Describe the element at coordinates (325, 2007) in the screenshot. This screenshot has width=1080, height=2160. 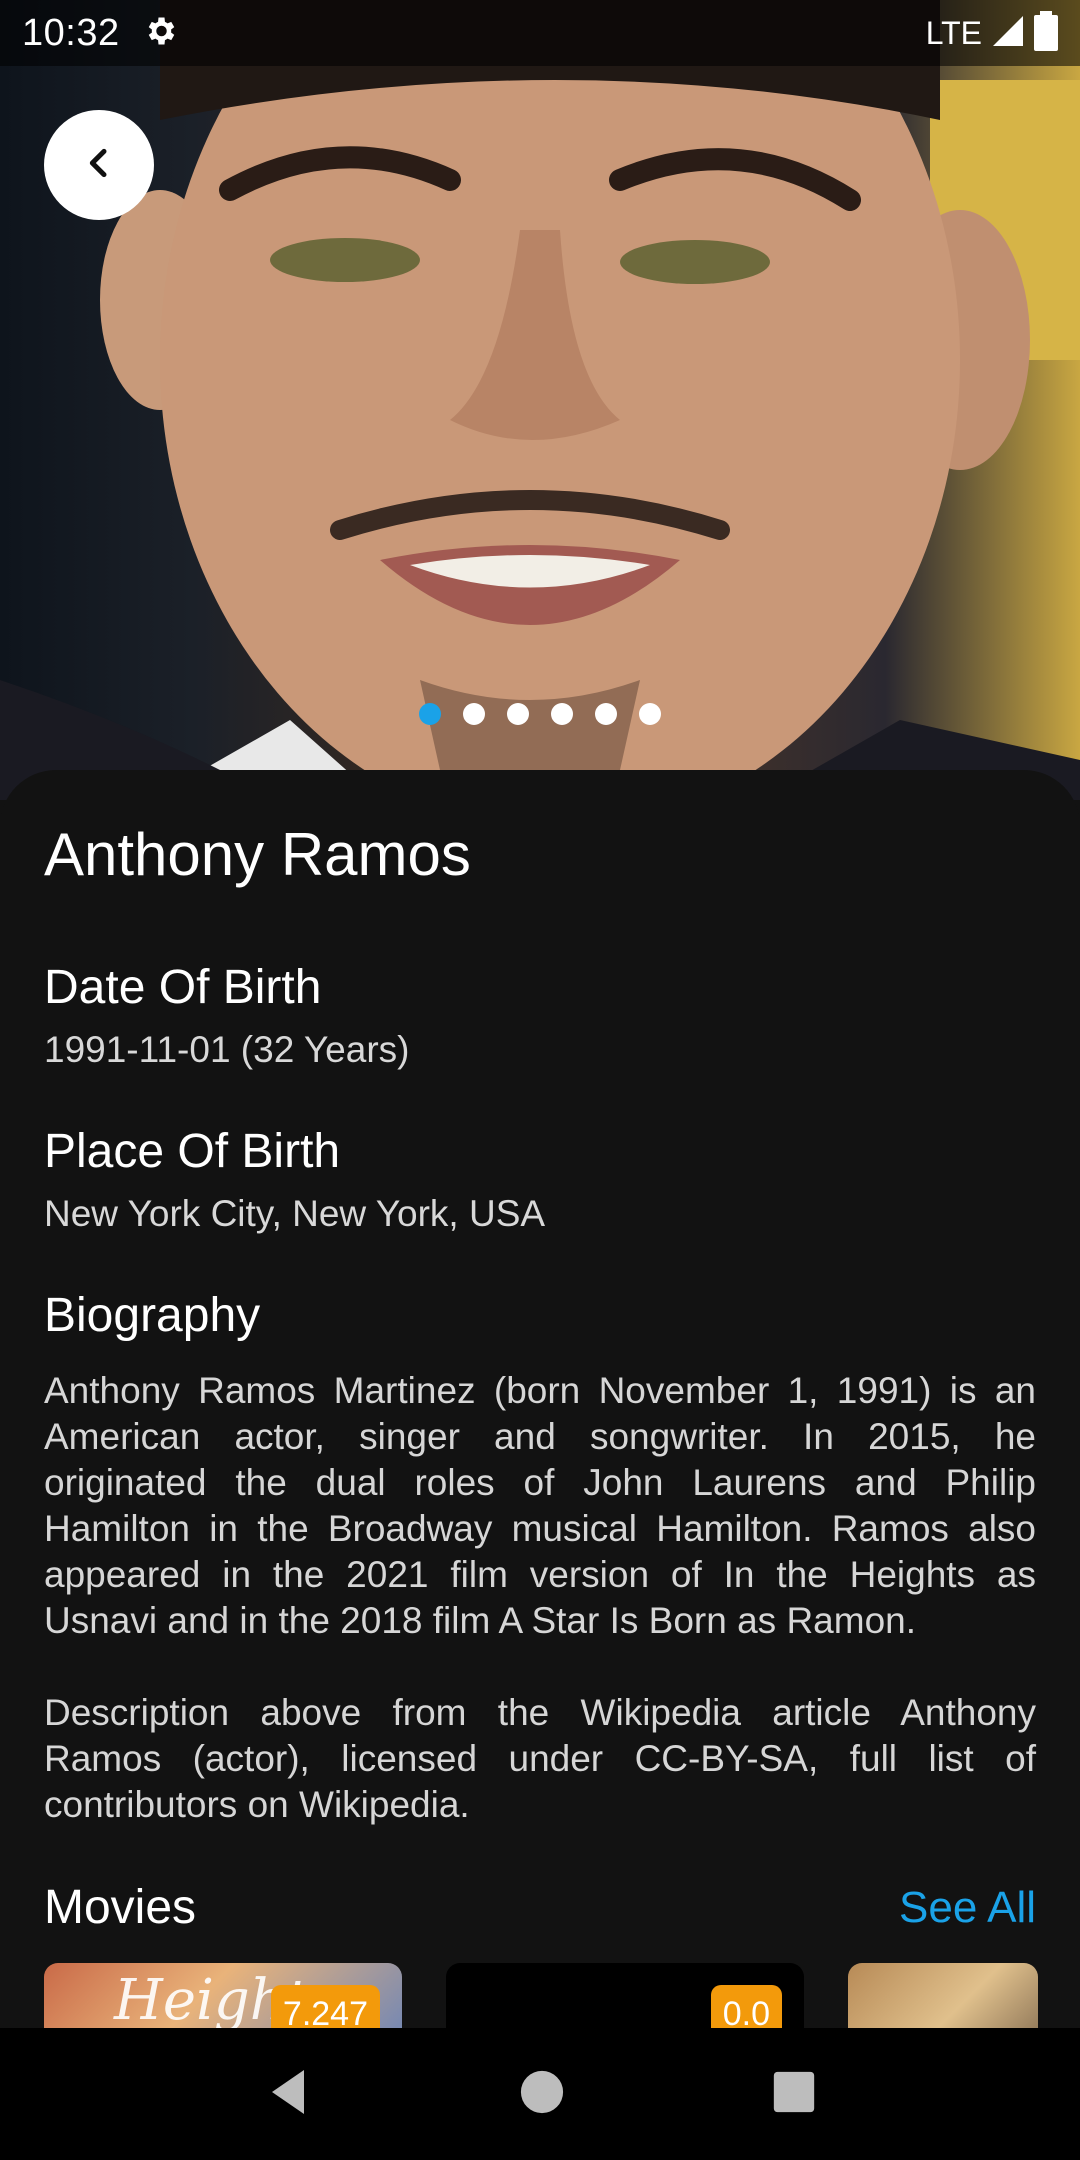
I see `rating-badge: 7.247` at that location.